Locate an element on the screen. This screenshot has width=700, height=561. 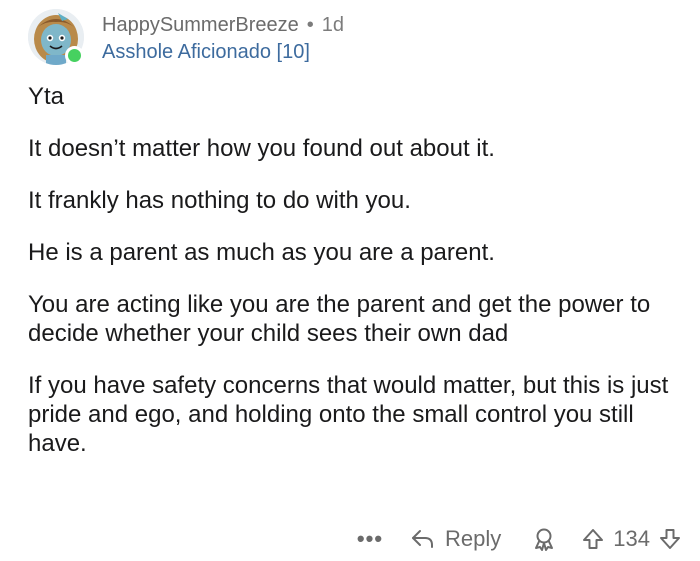
reply-button: Reply is located at coordinates (456, 539).